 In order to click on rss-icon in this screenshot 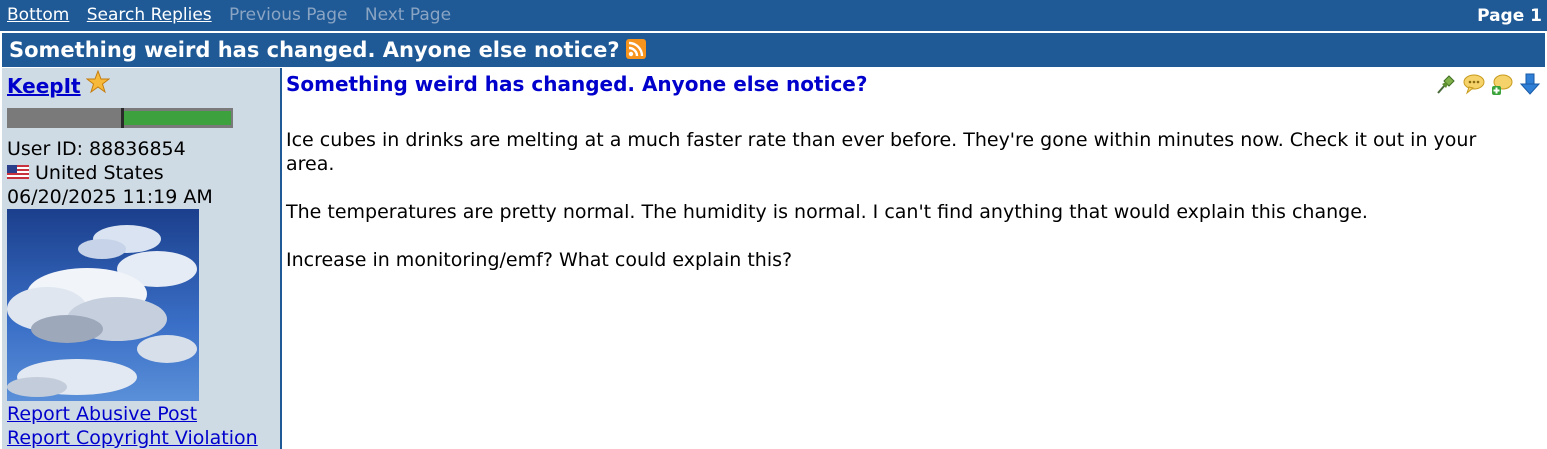, I will do `click(635, 49)`.